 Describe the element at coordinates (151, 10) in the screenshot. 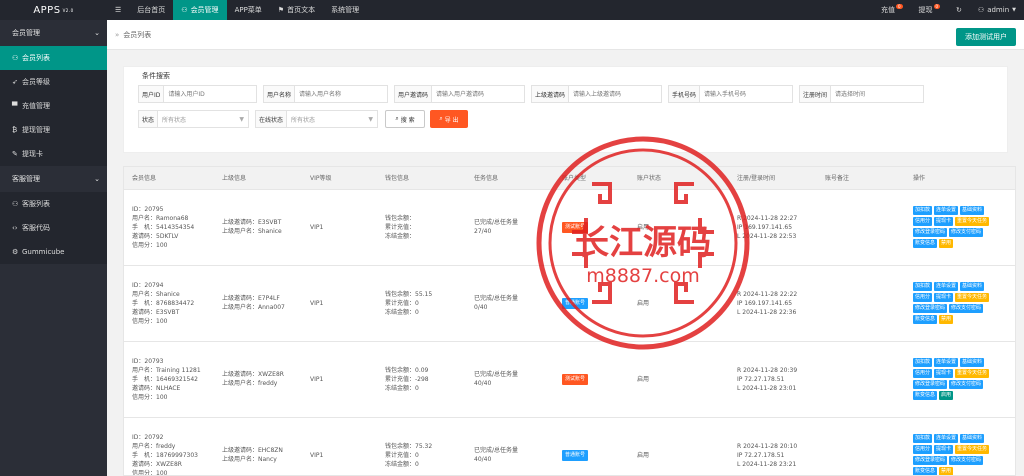

I see `nav-home: 后台首页` at that location.